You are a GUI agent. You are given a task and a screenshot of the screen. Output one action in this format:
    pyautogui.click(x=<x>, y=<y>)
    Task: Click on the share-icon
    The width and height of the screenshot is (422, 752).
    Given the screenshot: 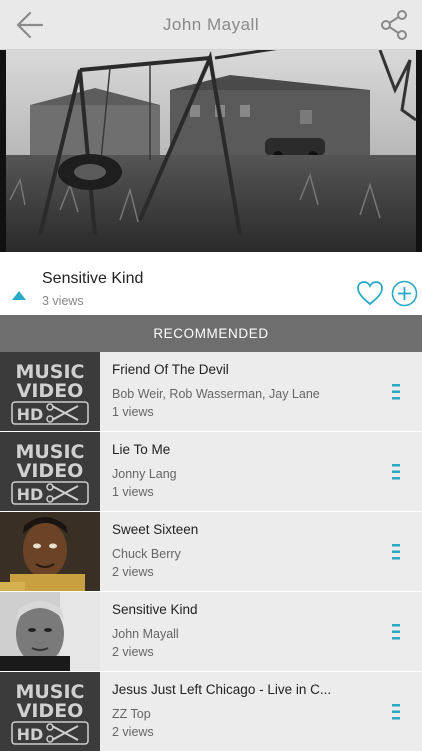 What is the action you would take?
    pyautogui.click(x=394, y=25)
    